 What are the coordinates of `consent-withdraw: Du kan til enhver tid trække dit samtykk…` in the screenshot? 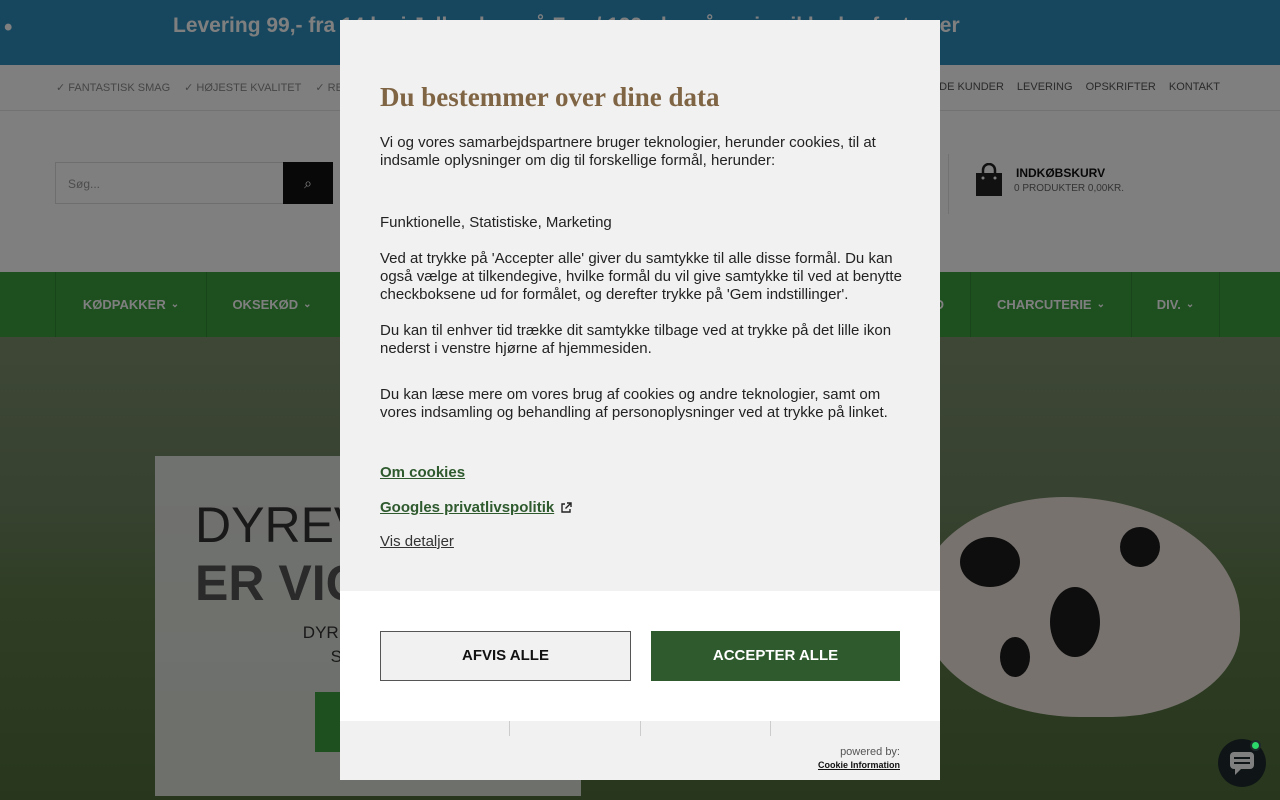 It's located at (636, 339).